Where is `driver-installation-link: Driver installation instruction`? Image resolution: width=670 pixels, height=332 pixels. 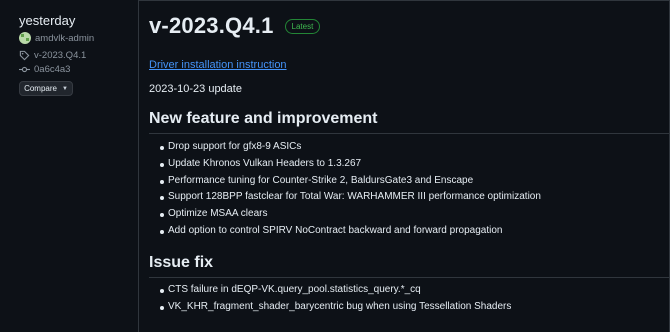 driver-installation-link: Driver installation instruction is located at coordinates (218, 65).